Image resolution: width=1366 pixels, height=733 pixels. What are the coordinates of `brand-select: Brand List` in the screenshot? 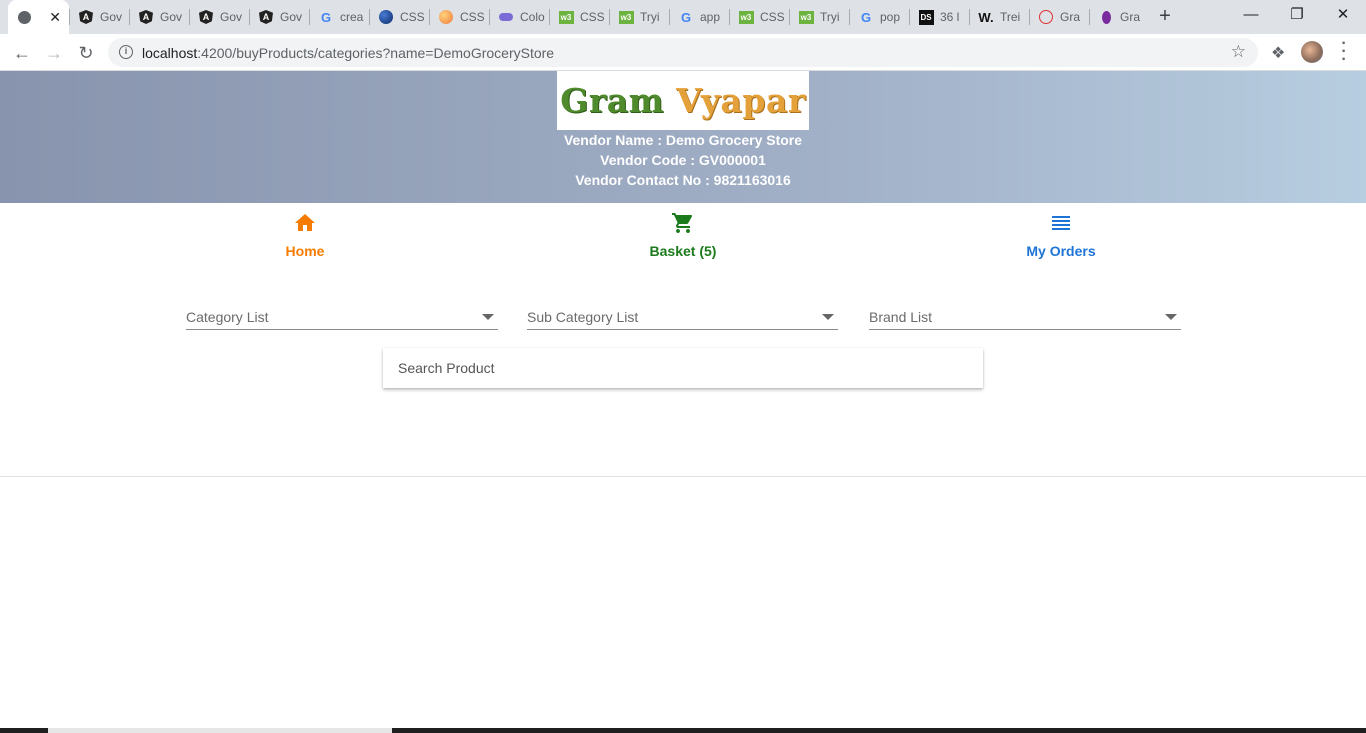 It's located at (1025, 316).